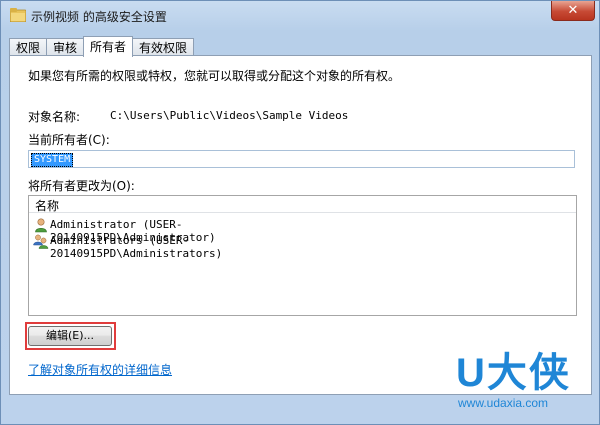 Image resolution: width=600 pixels, height=425 pixels. Describe the element at coordinates (108, 46) in the screenshot. I see `tab-owner: 所有者` at that location.